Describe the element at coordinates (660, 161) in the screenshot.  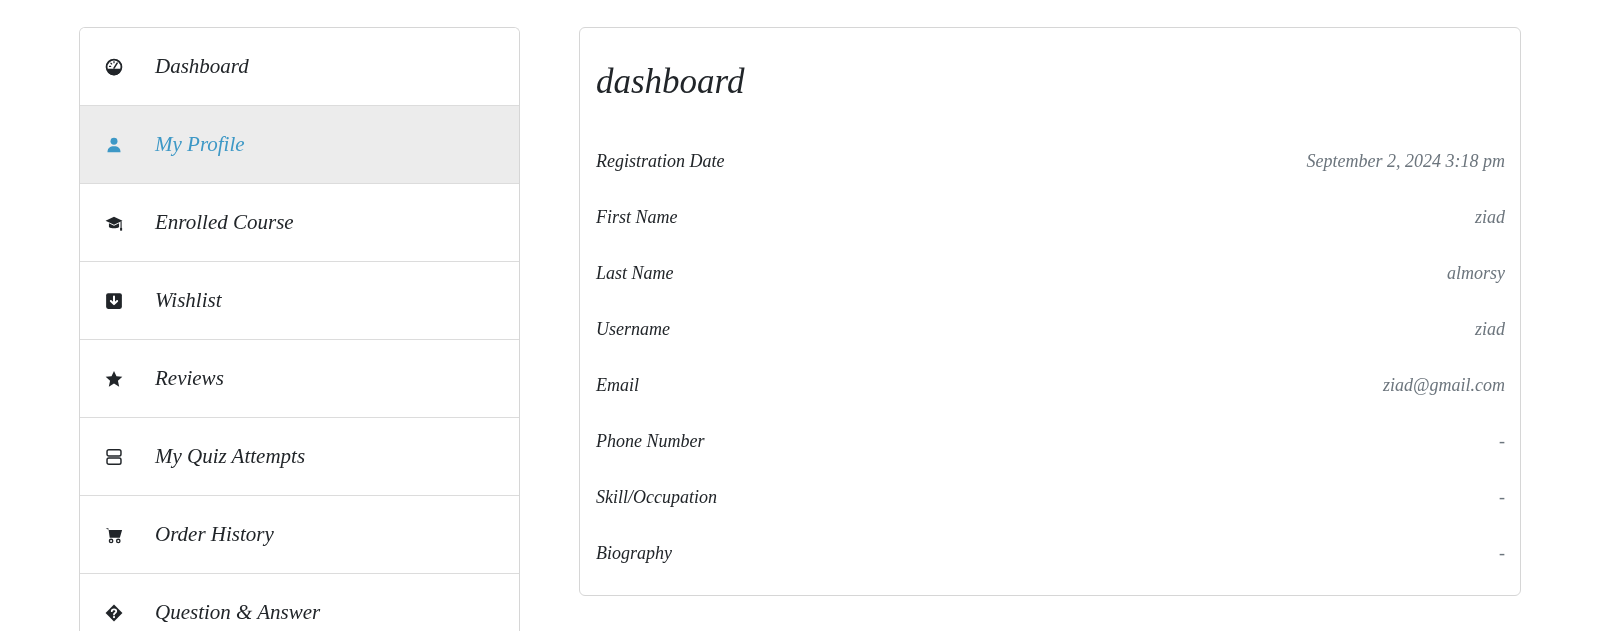
I see `field-label: Registration Date` at that location.